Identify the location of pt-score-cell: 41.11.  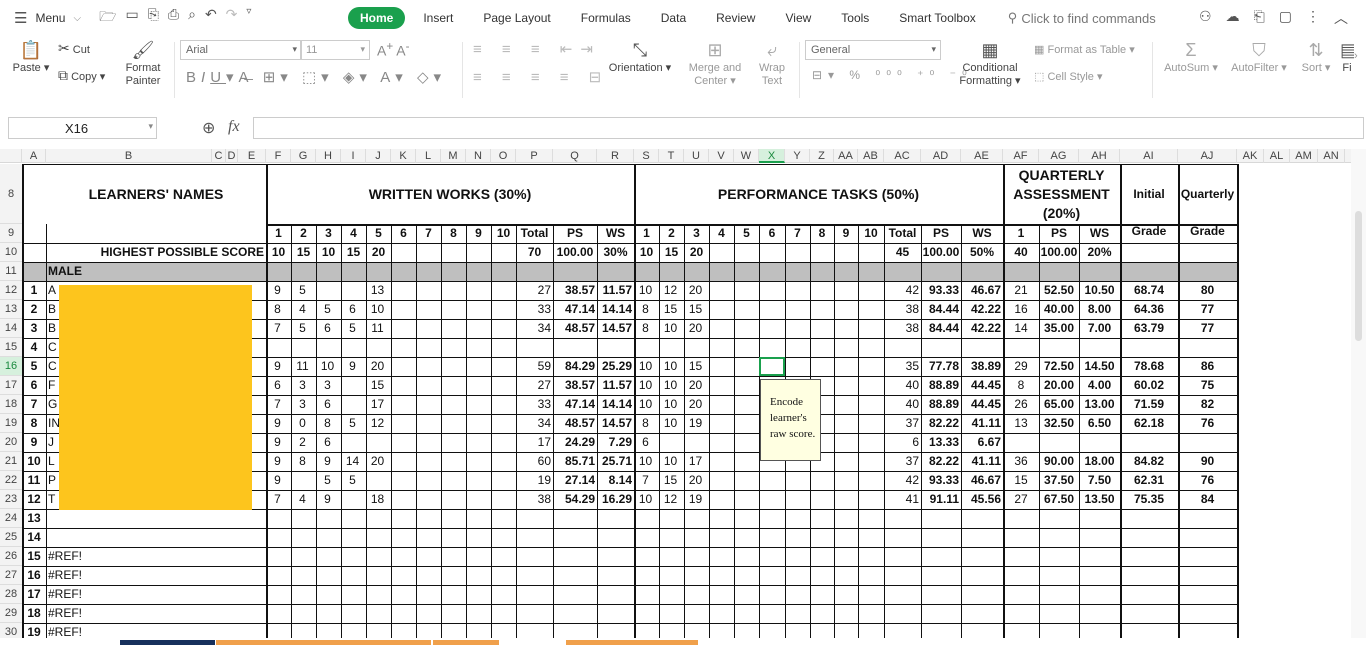
(981, 423).